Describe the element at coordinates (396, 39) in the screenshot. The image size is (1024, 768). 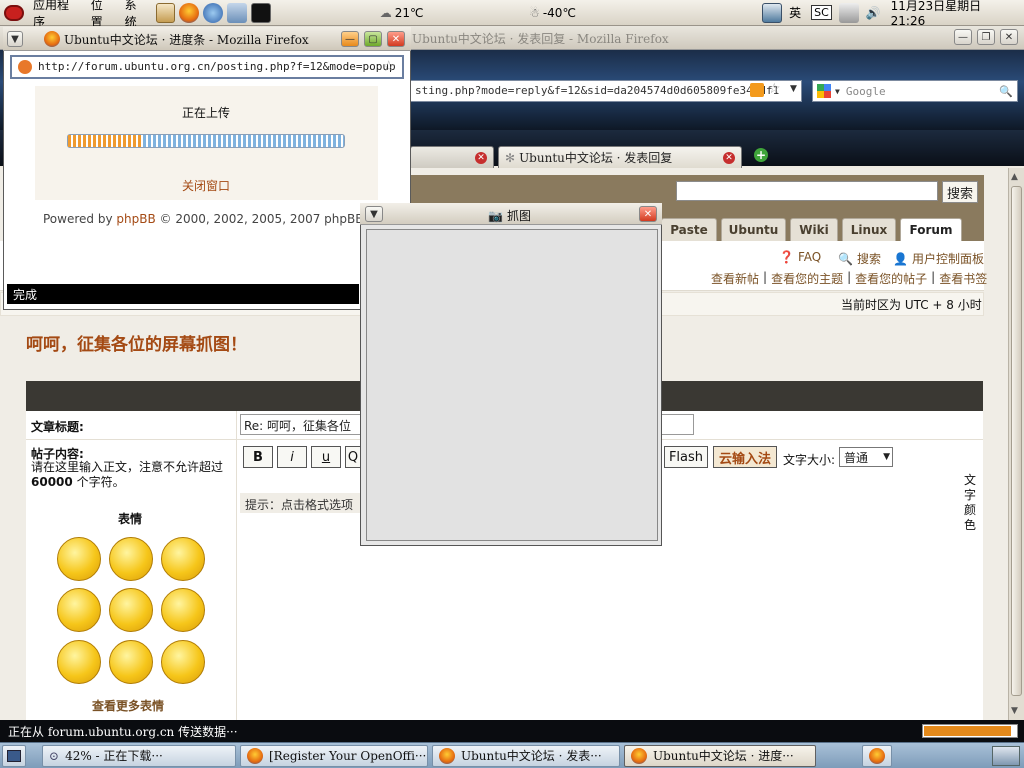
I see `popup-close-button: ✕` at that location.